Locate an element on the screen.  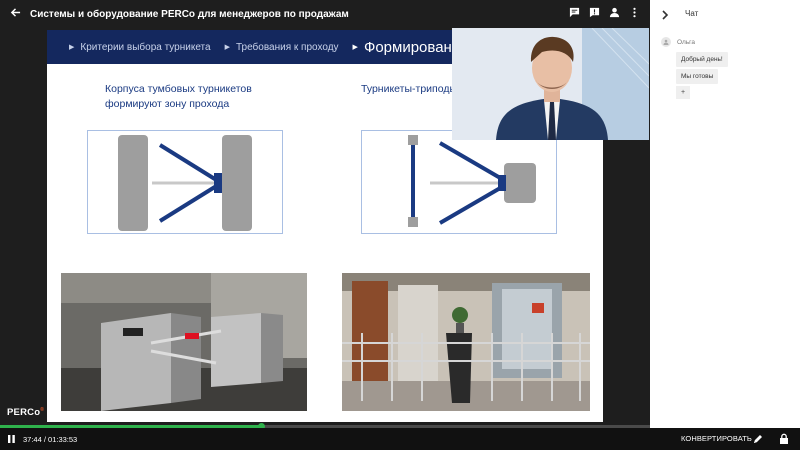
breadcrumb-label: Требования к проходу is located at coordinates (287, 47).